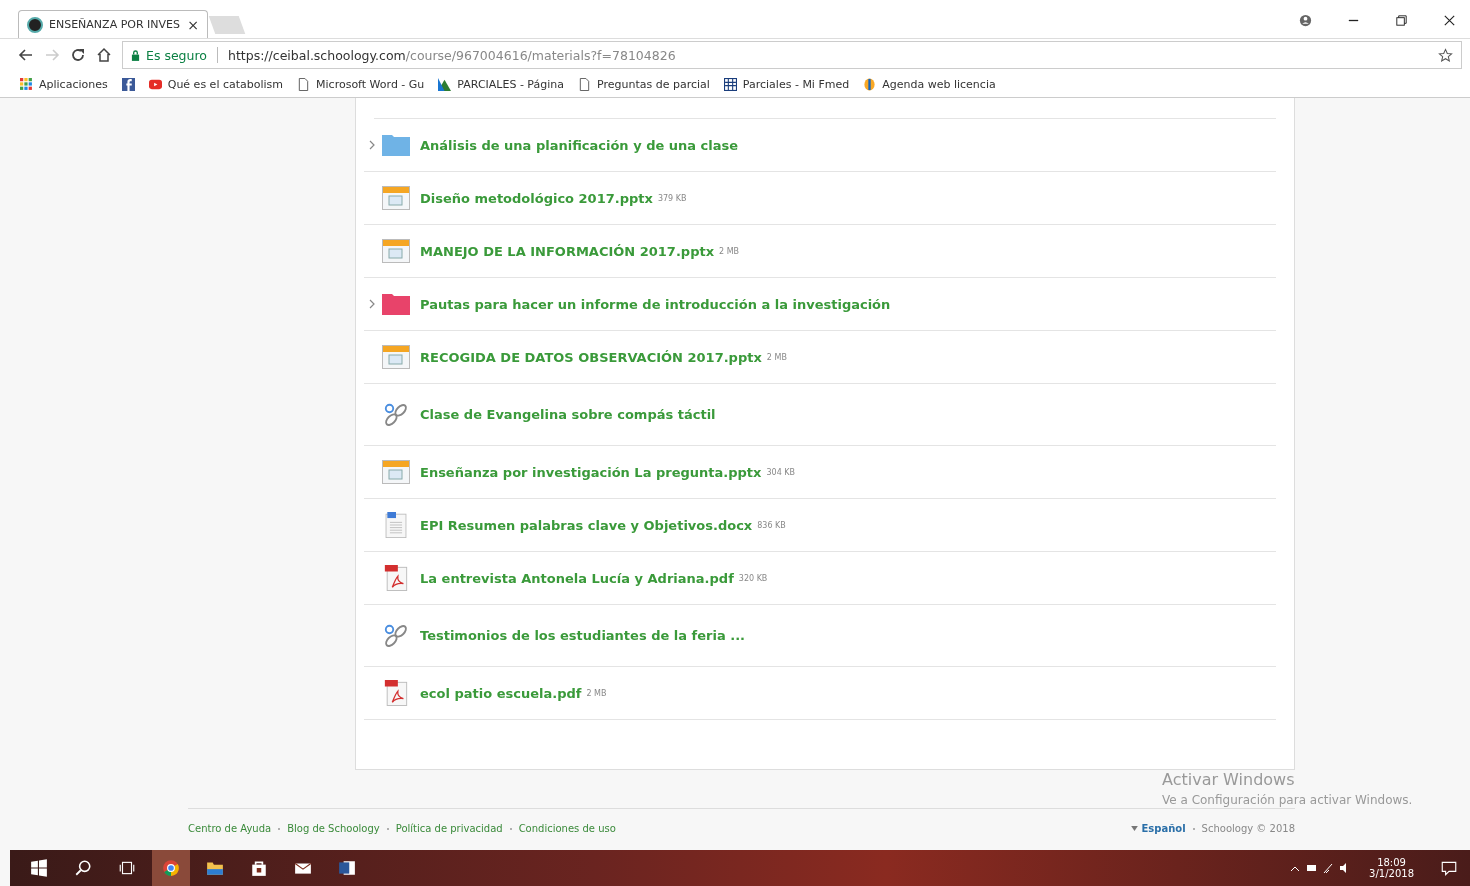 The width and height of the screenshot is (1470, 886). What do you see at coordinates (135, 55) in the screenshot?
I see `lock-icon` at bounding box center [135, 55].